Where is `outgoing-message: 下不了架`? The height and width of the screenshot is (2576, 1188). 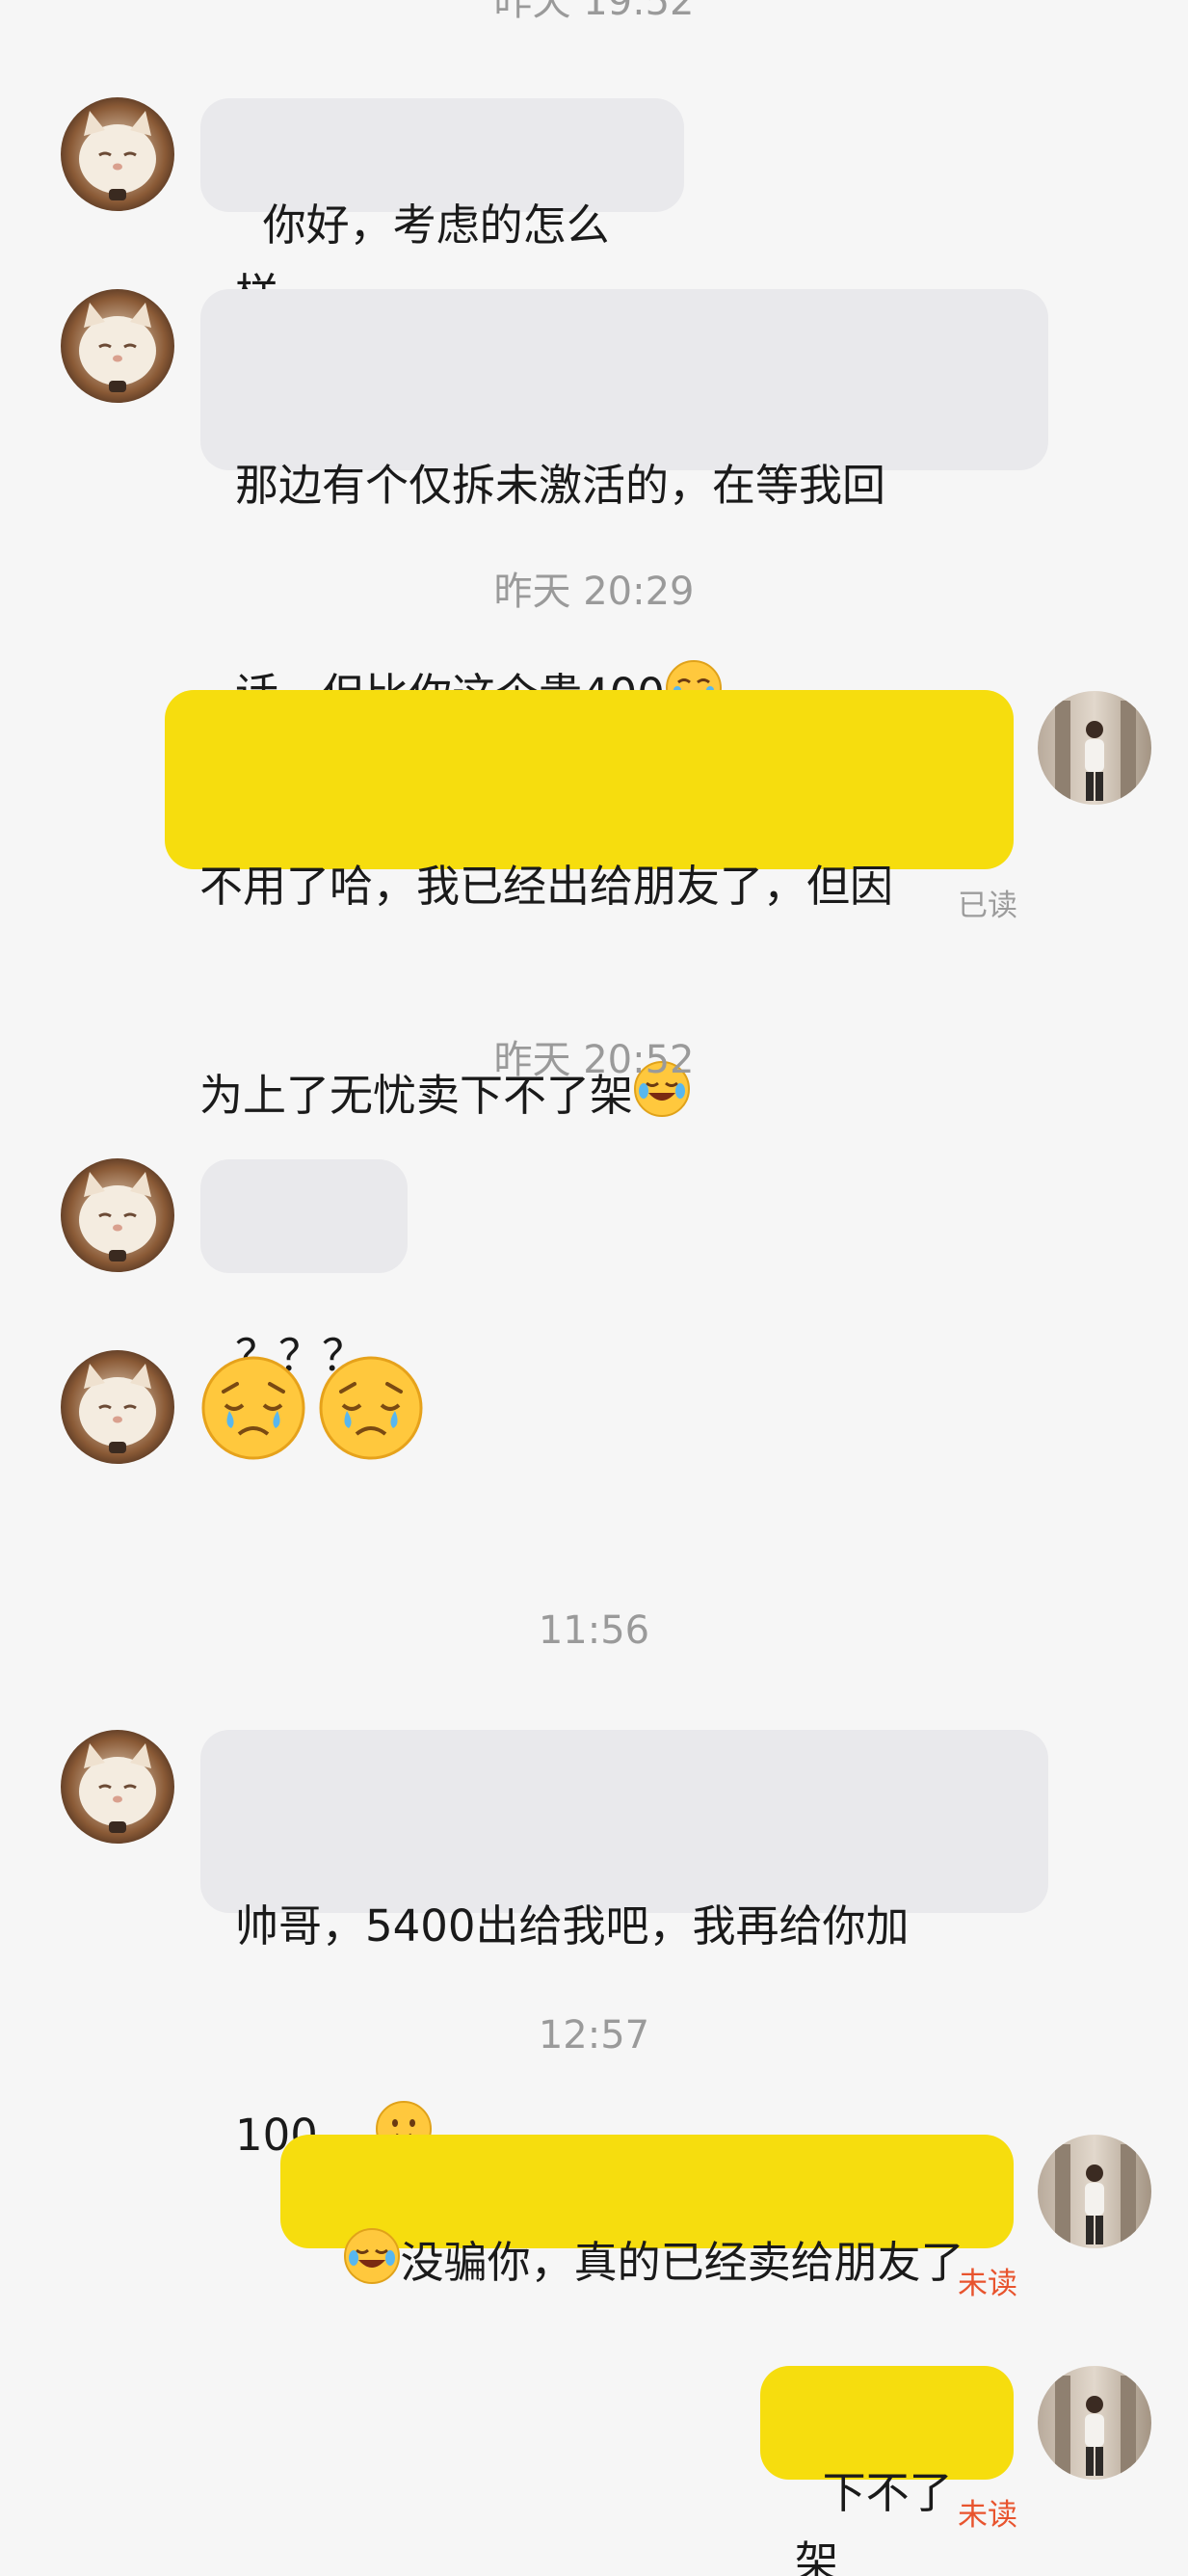 outgoing-message: 下不了架 is located at coordinates (887, 2471).